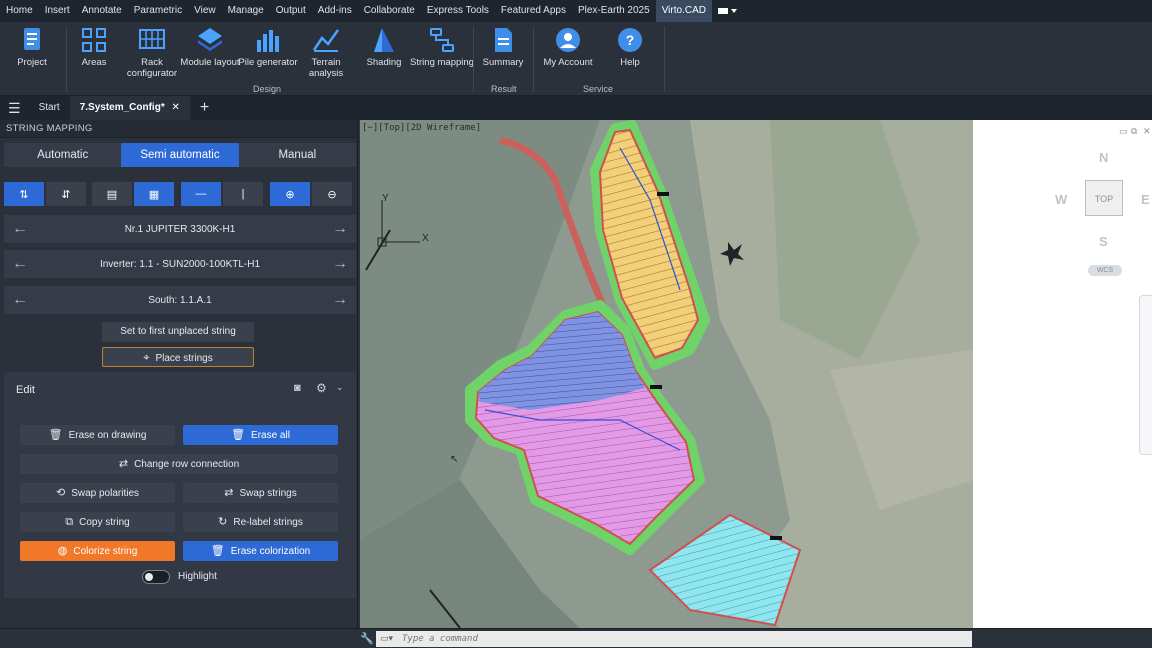 This screenshot has height=648, width=1152. What do you see at coordinates (1103, 157) in the screenshot?
I see `compass-north: N` at bounding box center [1103, 157].